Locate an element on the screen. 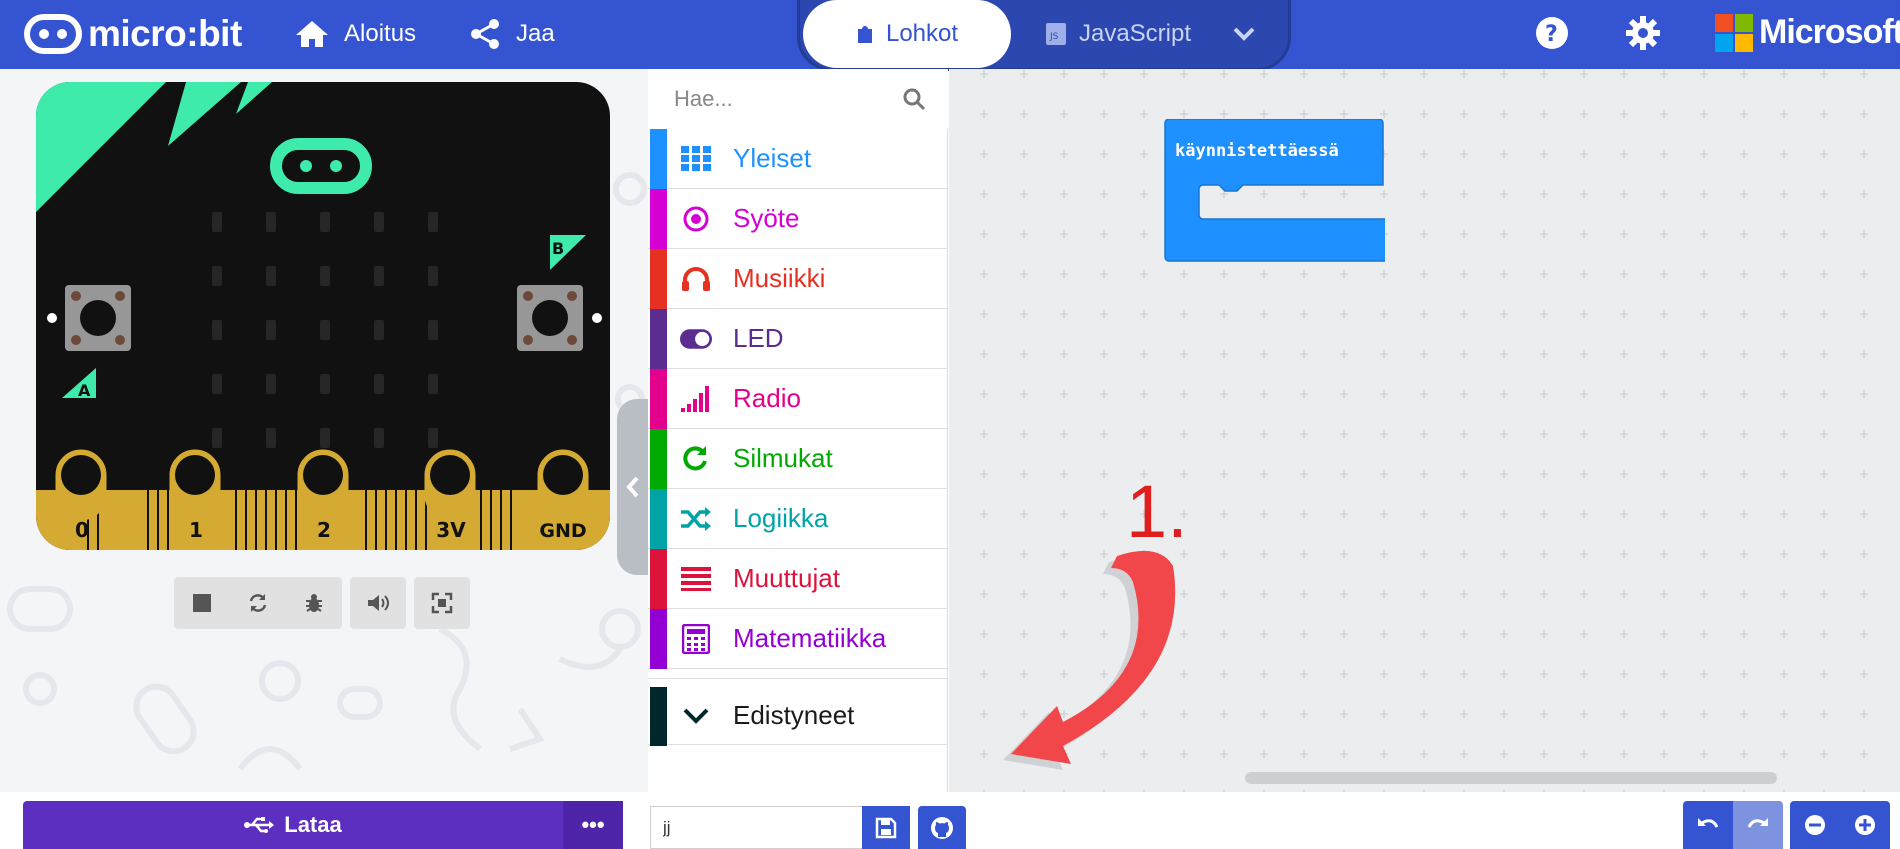 The width and height of the screenshot is (1900, 849). undo-button is located at coordinates (1708, 825).